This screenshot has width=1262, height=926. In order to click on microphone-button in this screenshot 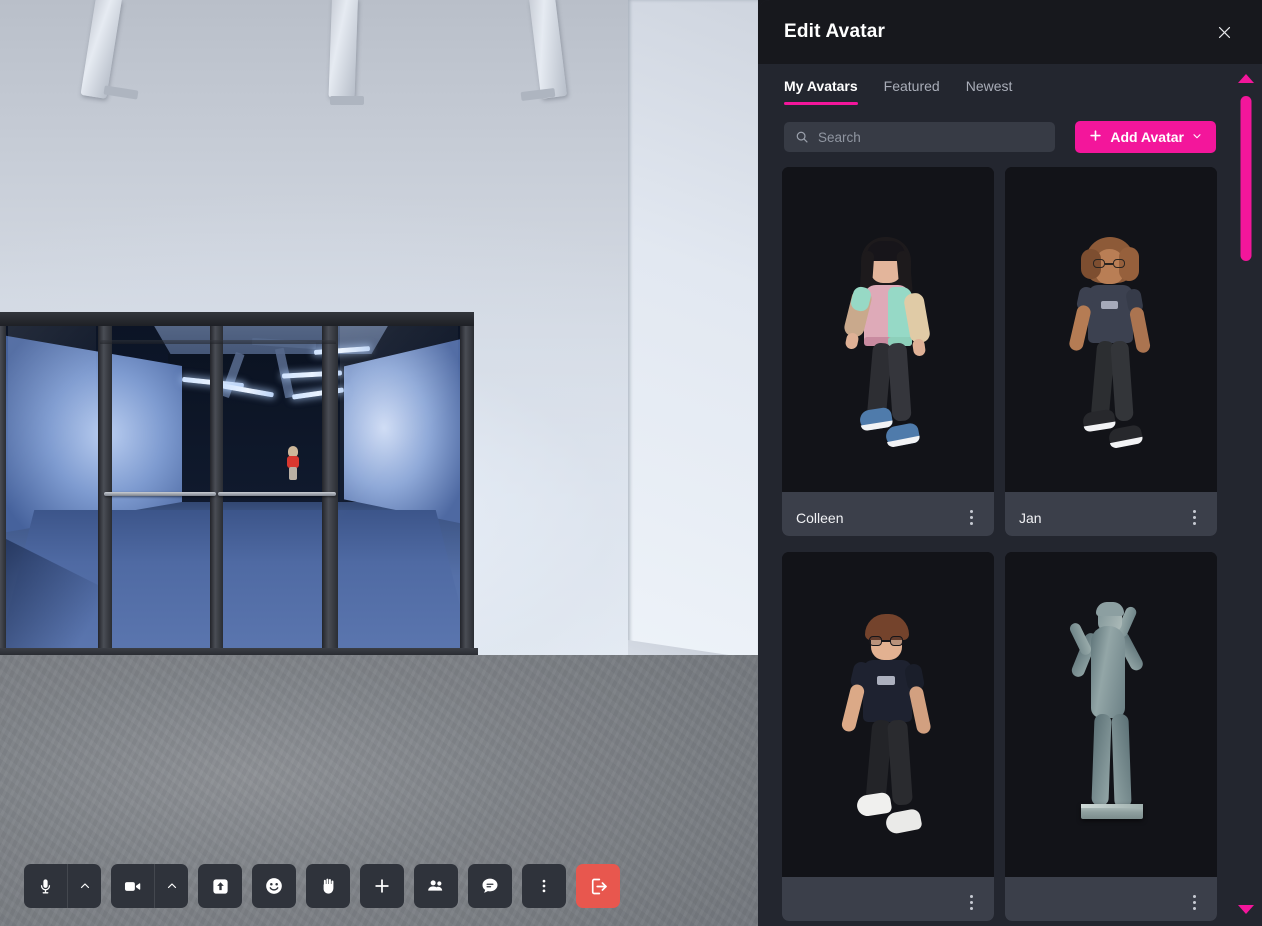, I will do `click(46, 886)`.